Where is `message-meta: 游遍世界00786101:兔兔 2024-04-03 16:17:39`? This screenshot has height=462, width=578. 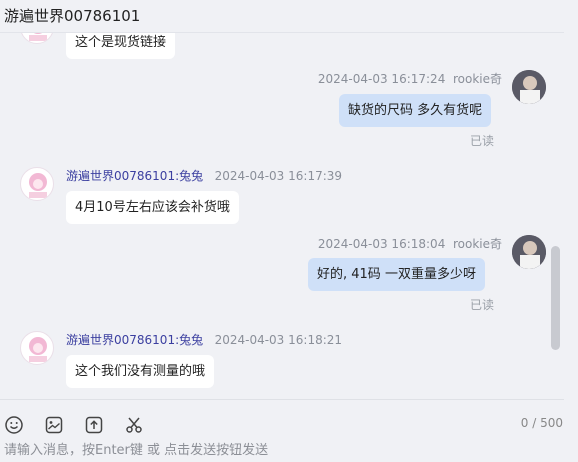 message-meta: 游遍世界00786101:兔兔 2024-04-03 16:17:39 is located at coordinates (204, 175).